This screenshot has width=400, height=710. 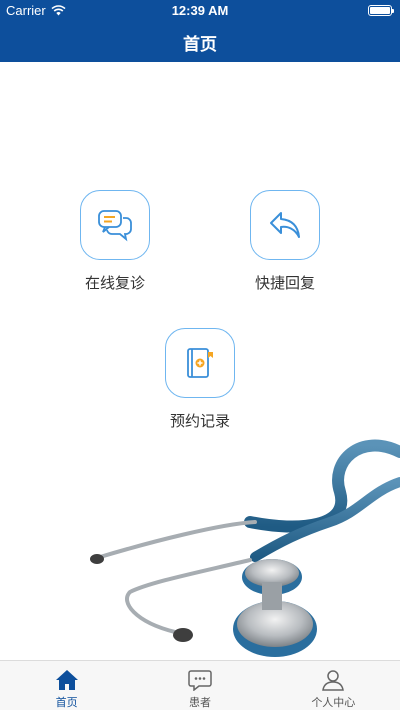 I want to click on online-followup-button: 在线复诊, so click(x=115, y=241).